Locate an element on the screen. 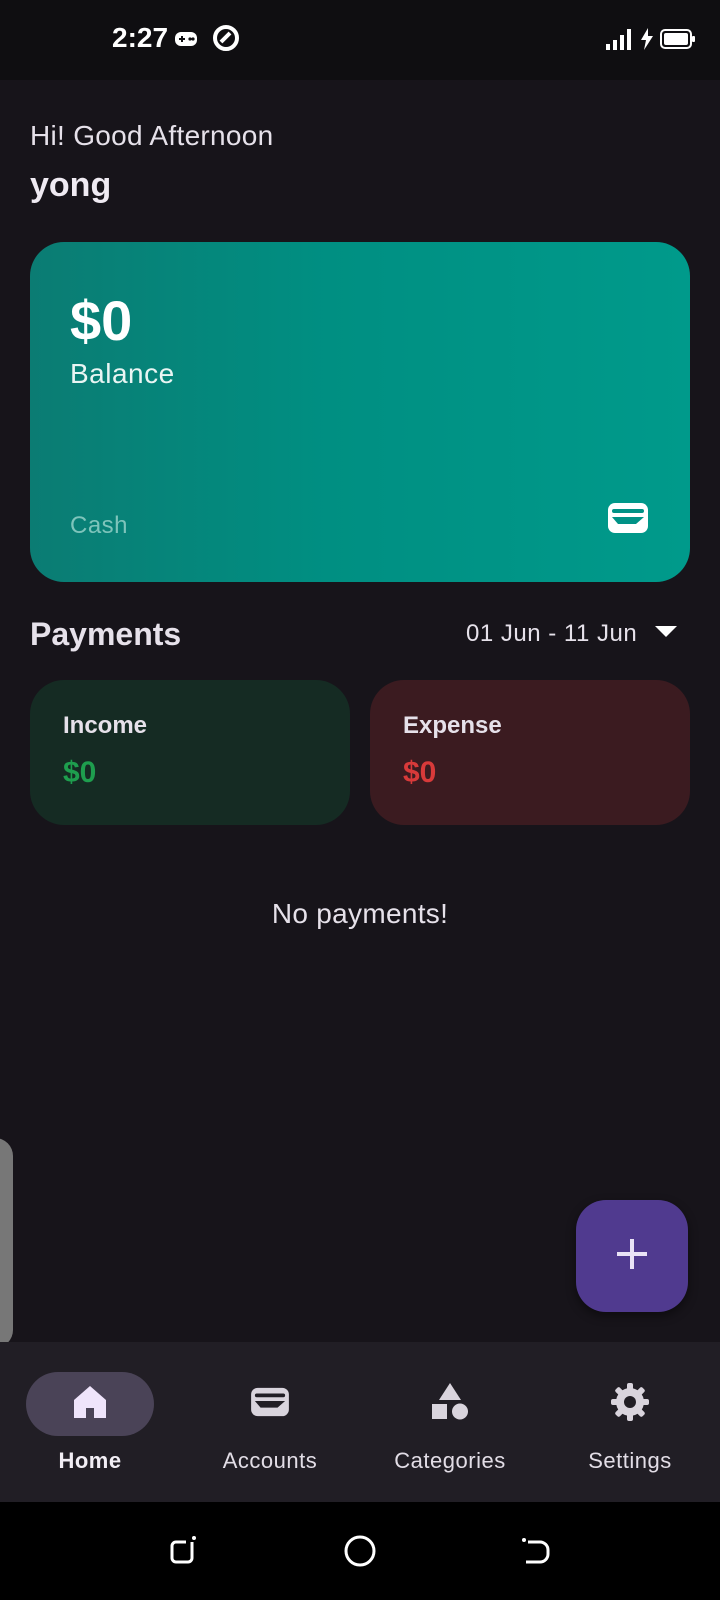 The width and height of the screenshot is (720, 1600). home-icon is located at coordinates (90, 1404).